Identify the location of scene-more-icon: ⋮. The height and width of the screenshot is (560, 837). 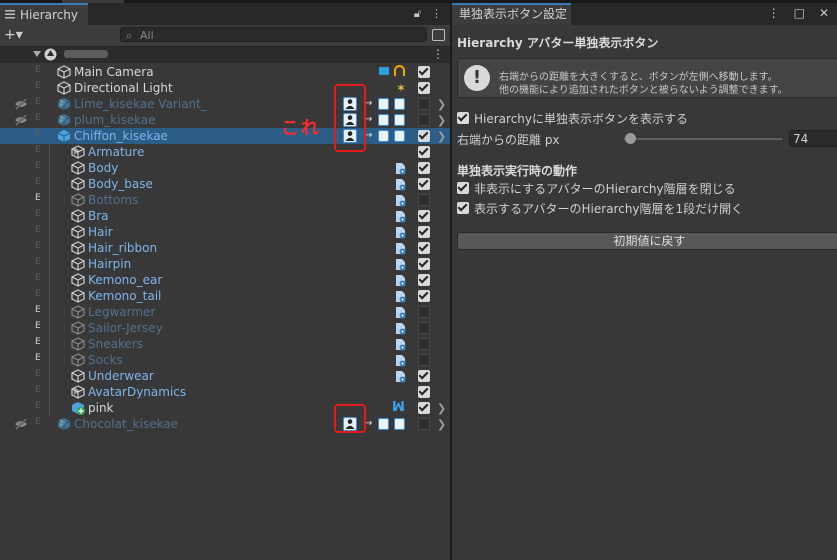
(438, 54).